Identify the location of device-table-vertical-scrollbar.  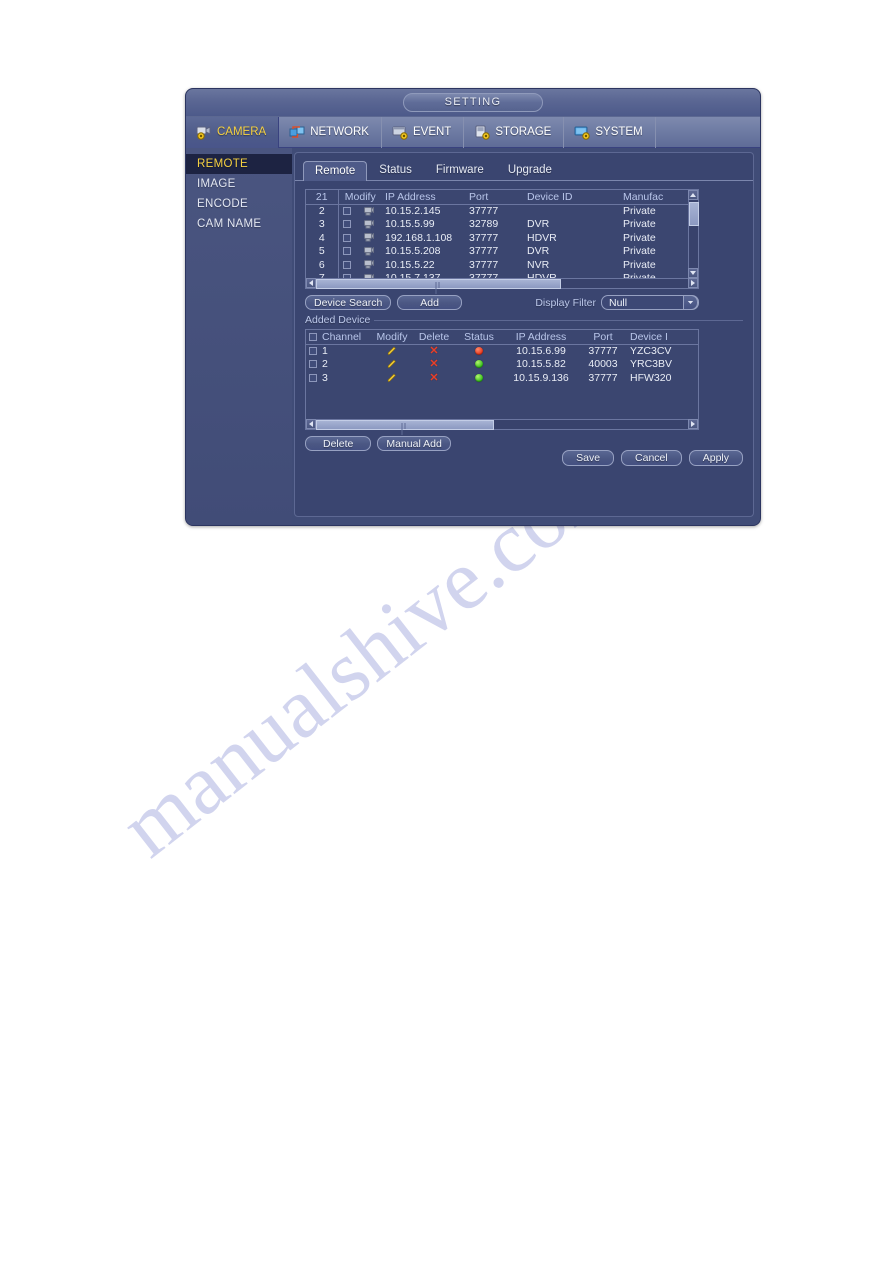
(693, 234).